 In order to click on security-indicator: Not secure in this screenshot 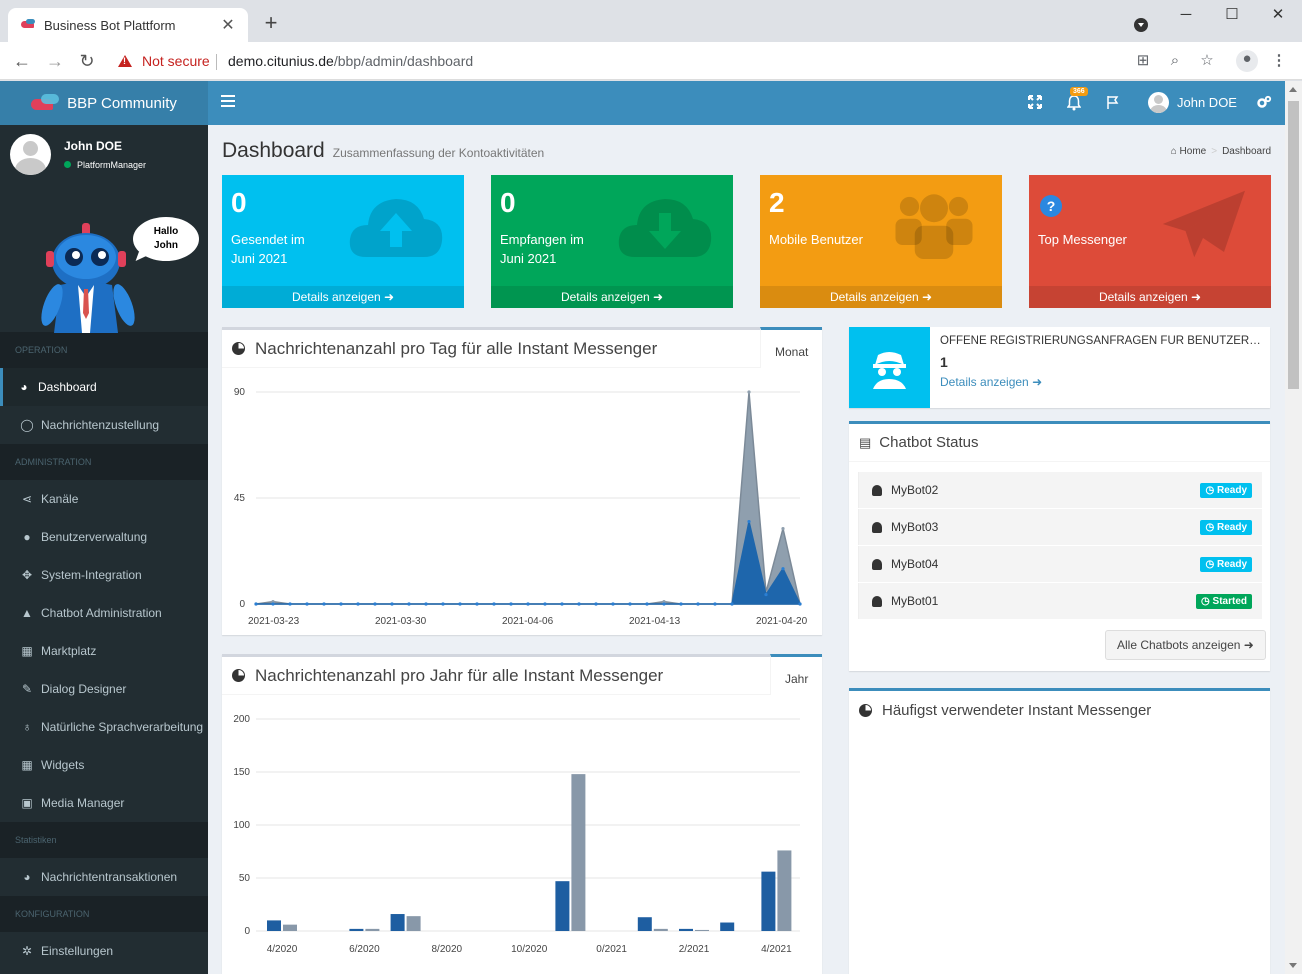, I will do `click(164, 61)`.